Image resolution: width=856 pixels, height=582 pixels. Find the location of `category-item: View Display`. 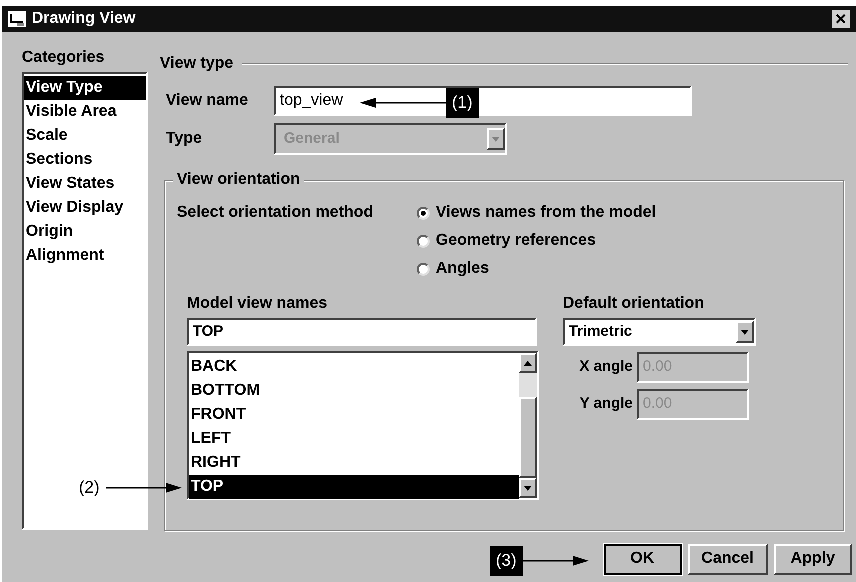

category-item: View Display is located at coordinates (85, 208).